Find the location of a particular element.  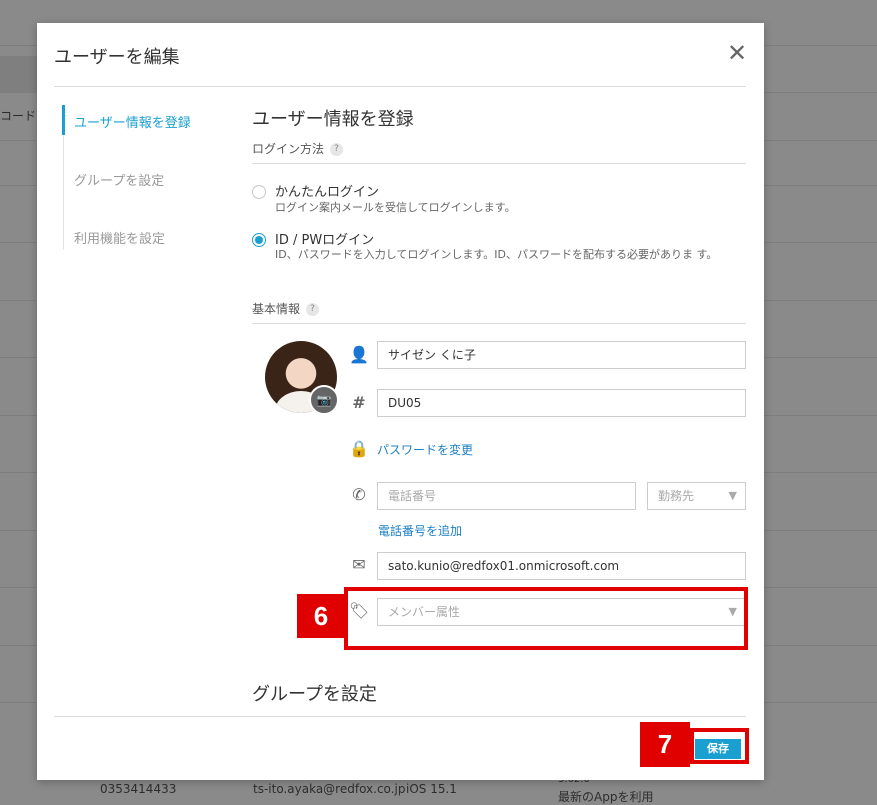

section-title: ユーザー情報を登録 is located at coordinates (333, 119).